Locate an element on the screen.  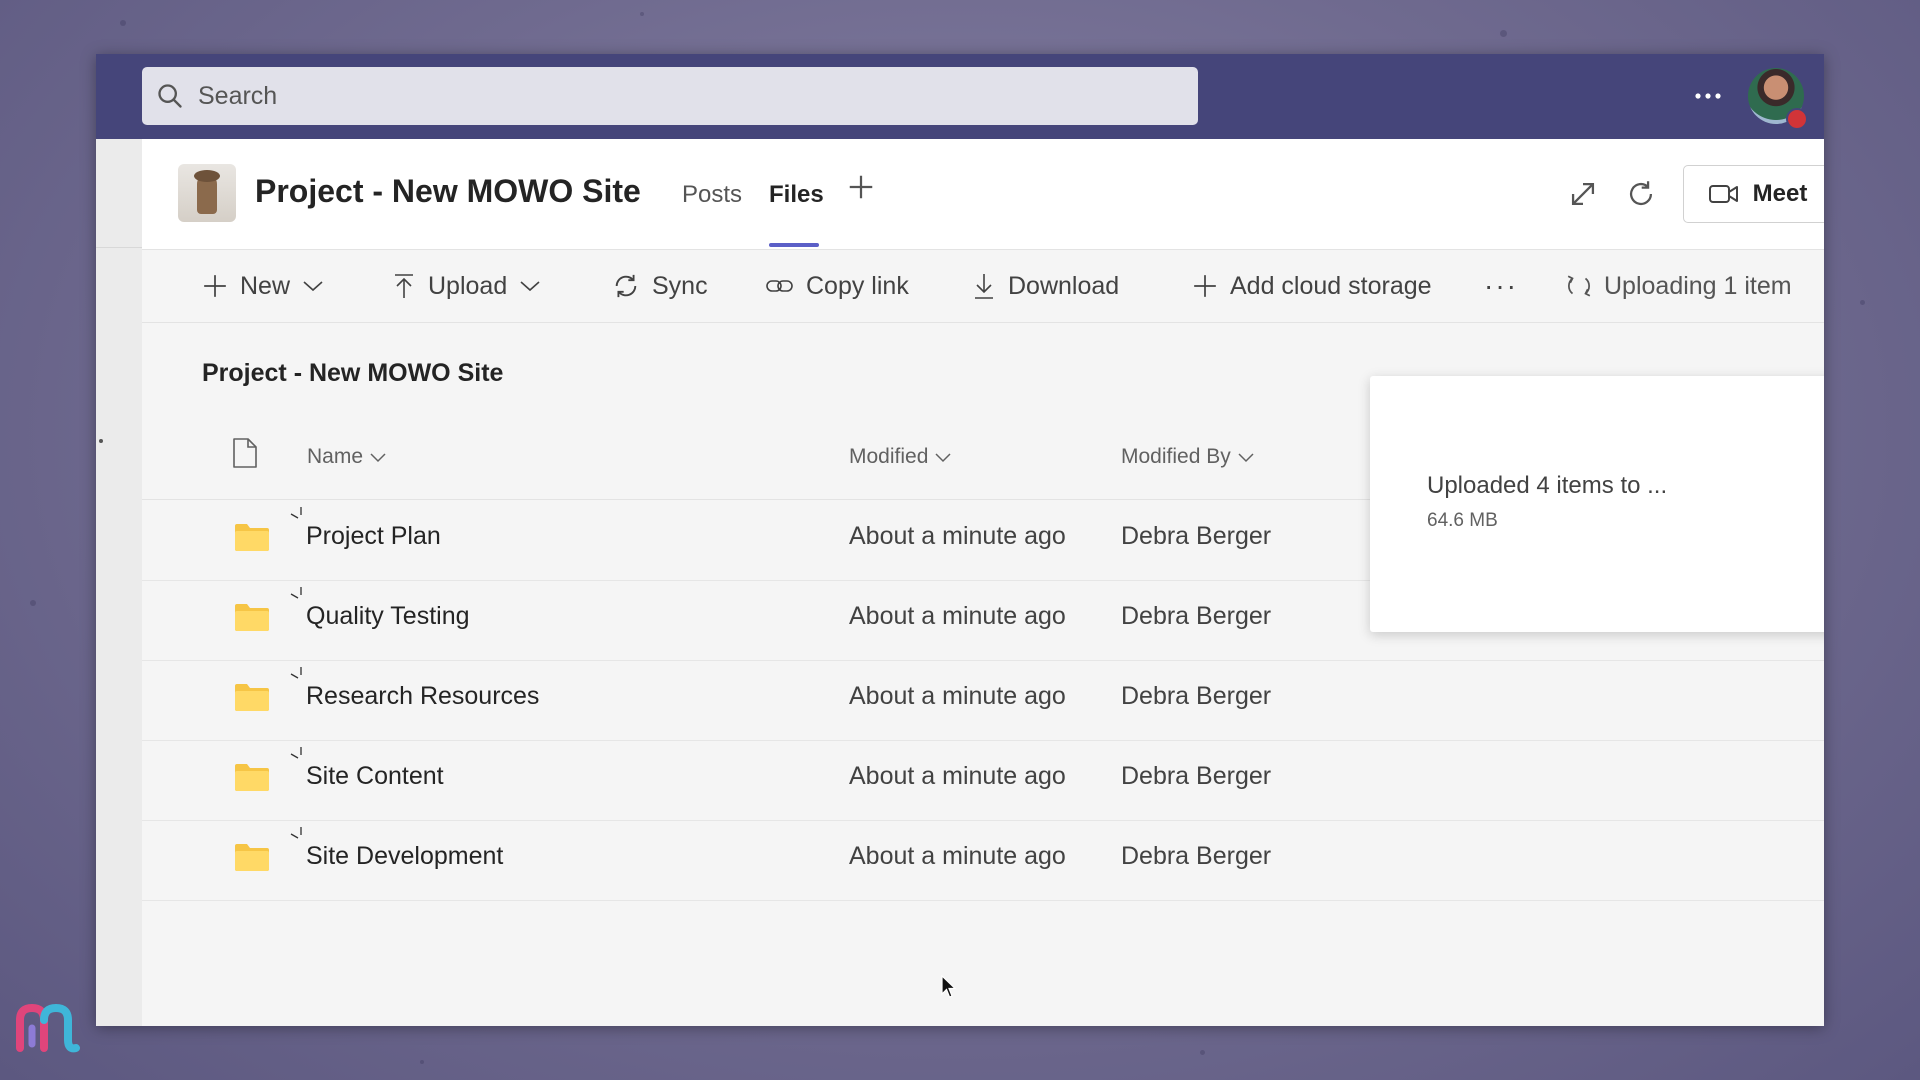
column-modified-by-label: Modified By is located at coordinates (1176, 456).